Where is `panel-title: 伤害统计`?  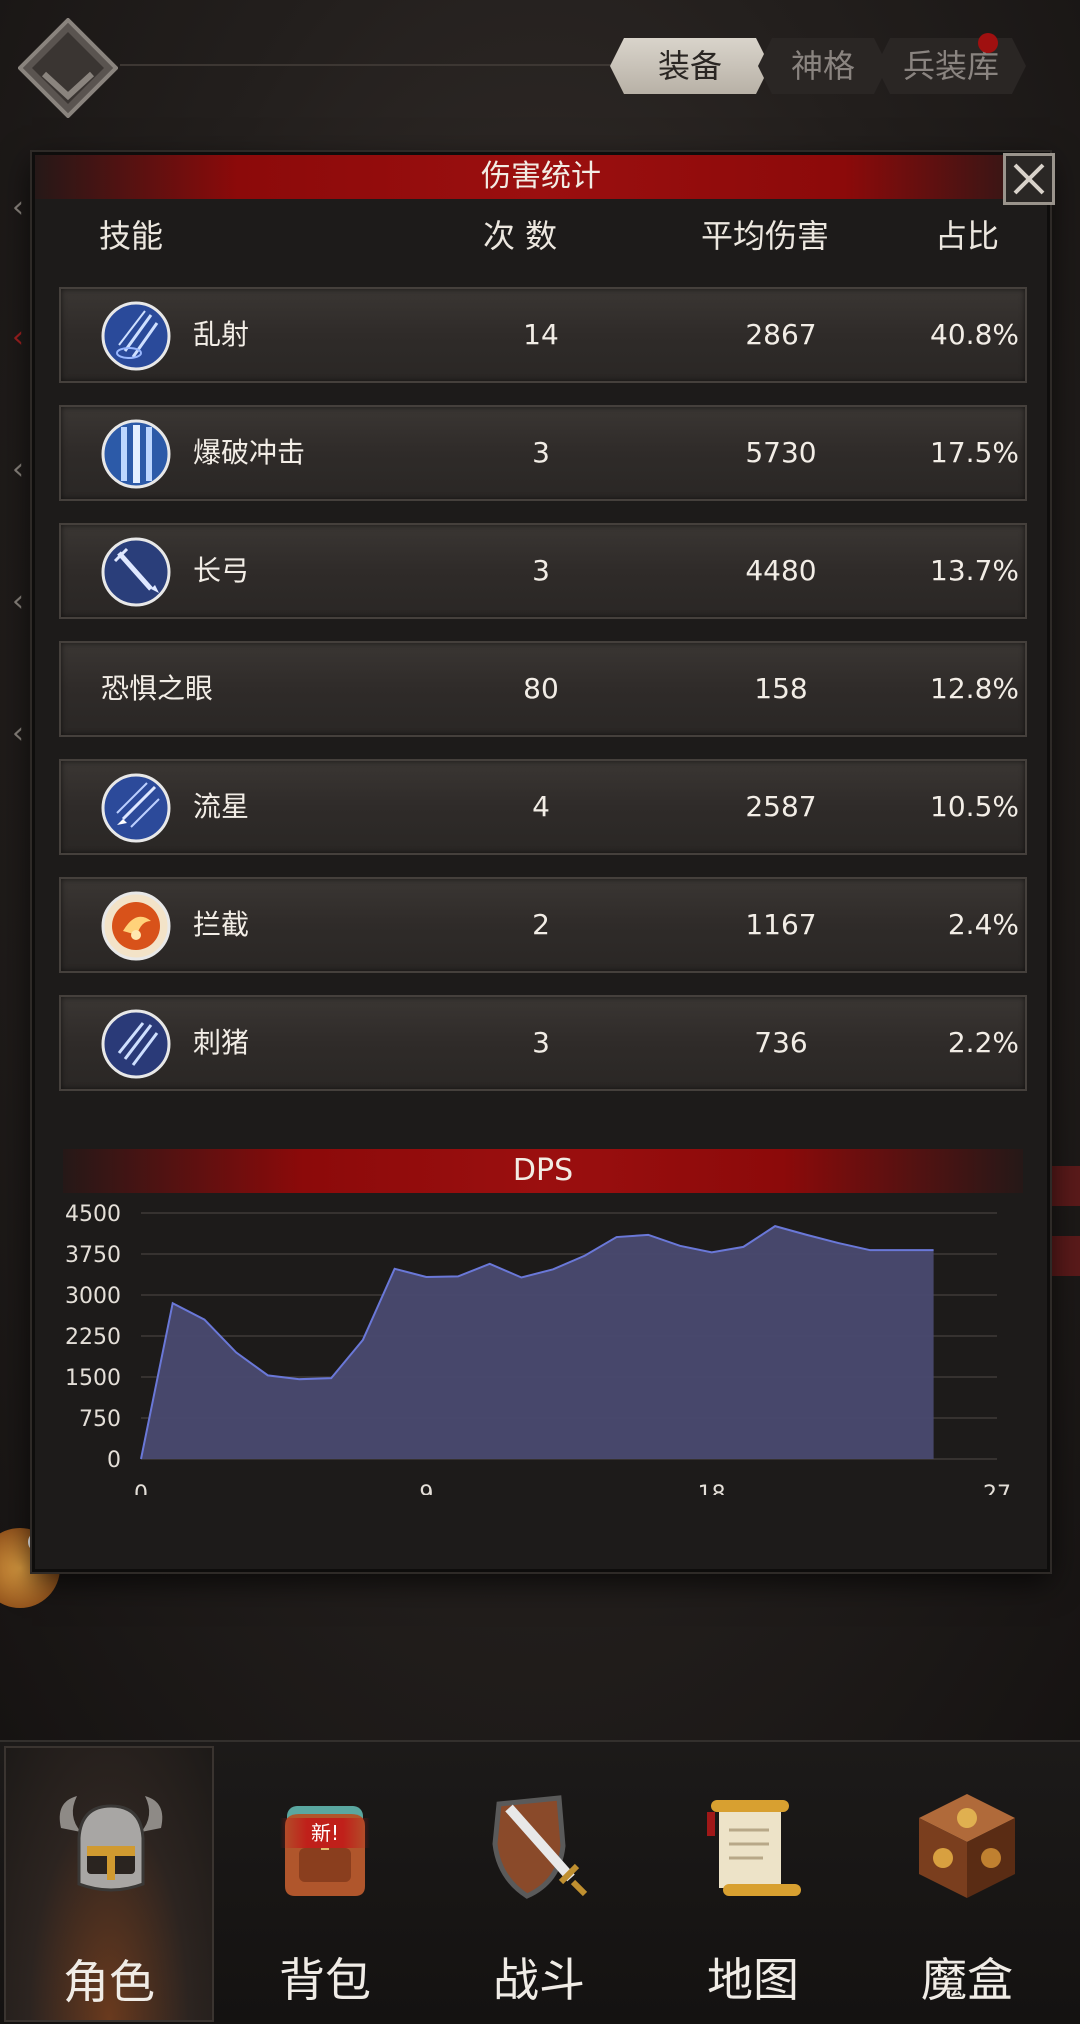 panel-title: 伤害统计 is located at coordinates (541, 176).